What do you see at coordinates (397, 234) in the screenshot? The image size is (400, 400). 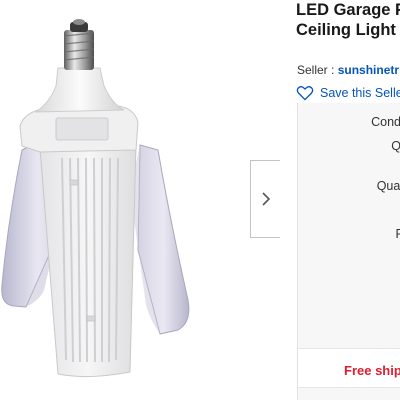 I see `price-label: Pric` at bounding box center [397, 234].